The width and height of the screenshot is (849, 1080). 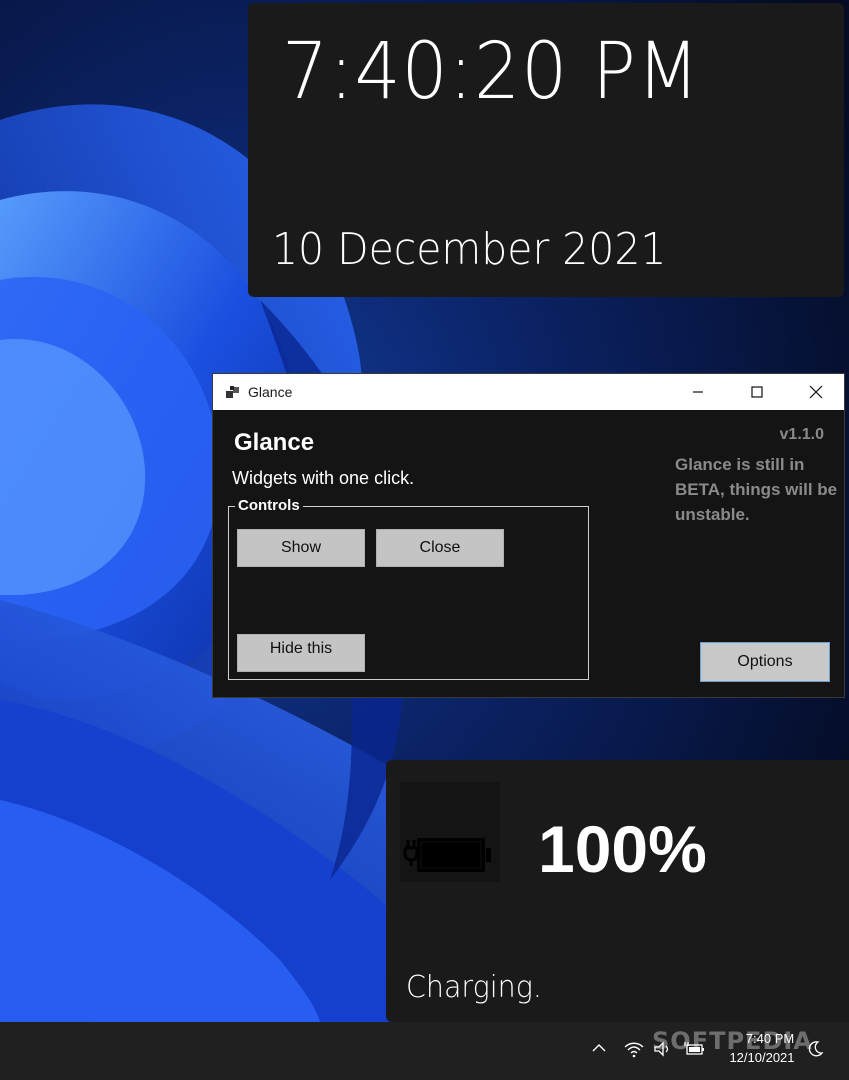 What do you see at coordinates (450, 832) in the screenshot?
I see `battery-charging-icon` at bounding box center [450, 832].